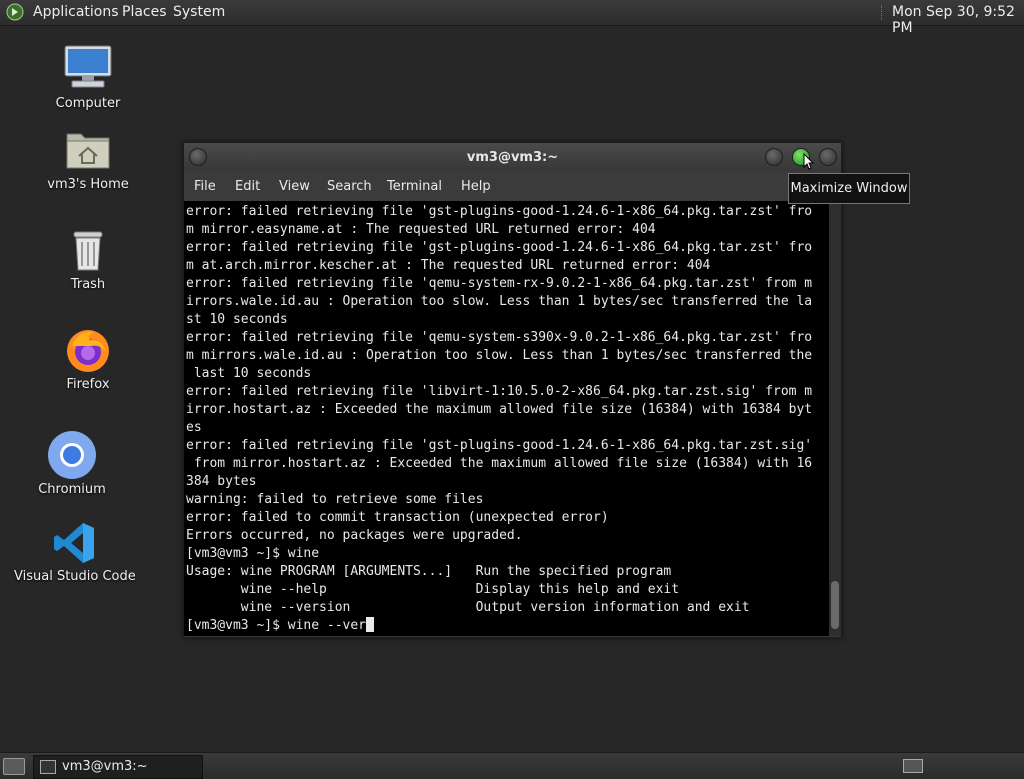 The image size is (1024, 779). I want to click on close-button, so click(828, 157).